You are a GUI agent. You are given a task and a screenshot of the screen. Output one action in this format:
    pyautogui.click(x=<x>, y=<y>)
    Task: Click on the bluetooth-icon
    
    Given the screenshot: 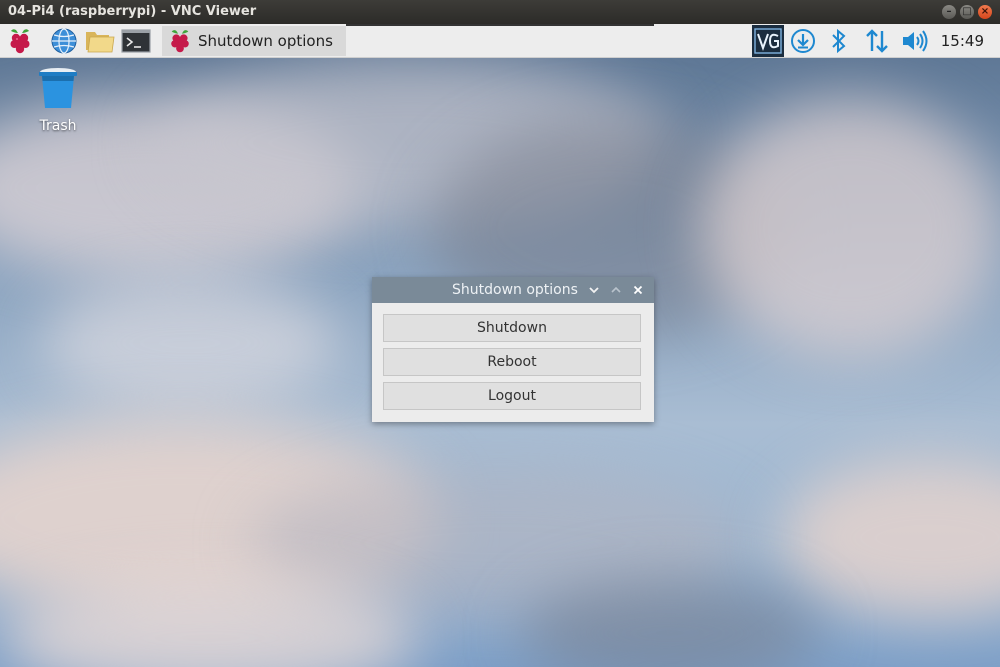 What is the action you would take?
    pyautogui.click(x=839, y=41)
    